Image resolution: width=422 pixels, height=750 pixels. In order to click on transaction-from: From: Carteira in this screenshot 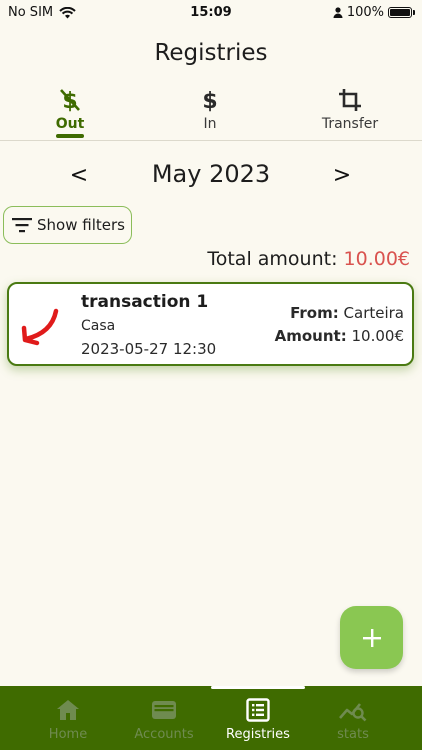, I will do `click(347, 313)`.